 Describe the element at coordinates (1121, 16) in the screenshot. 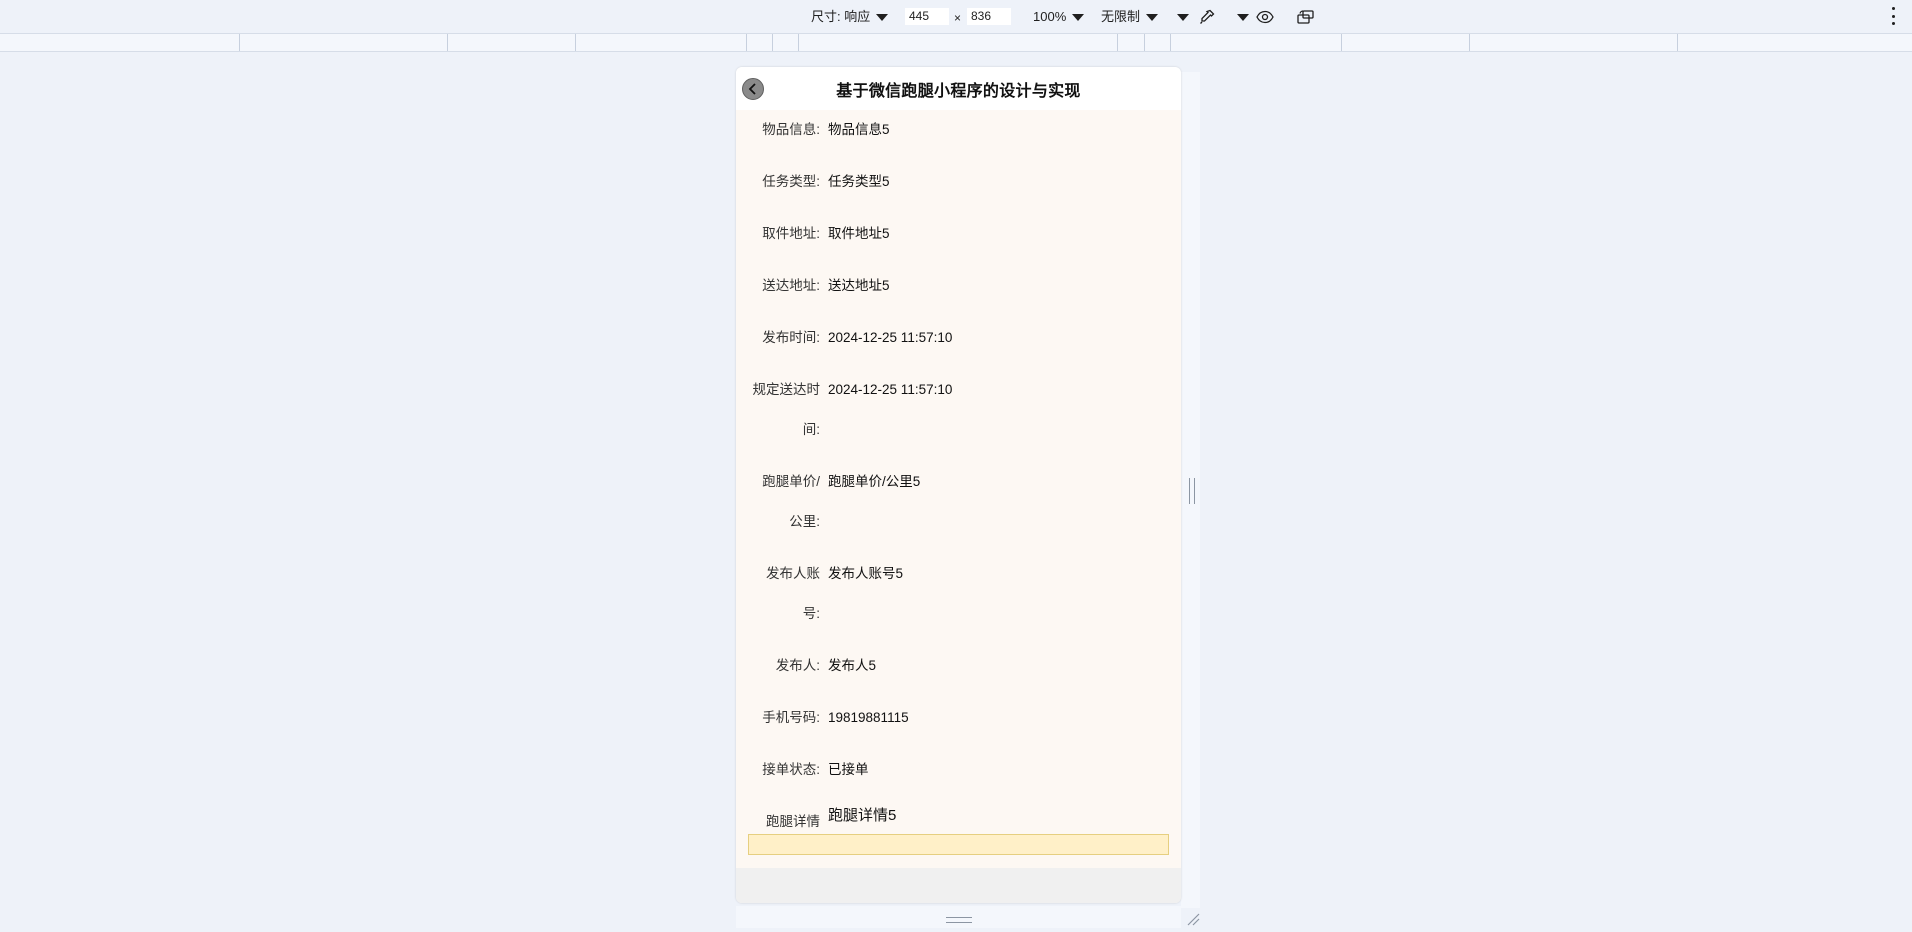

I see `throttle-label: 无限制` at that location.